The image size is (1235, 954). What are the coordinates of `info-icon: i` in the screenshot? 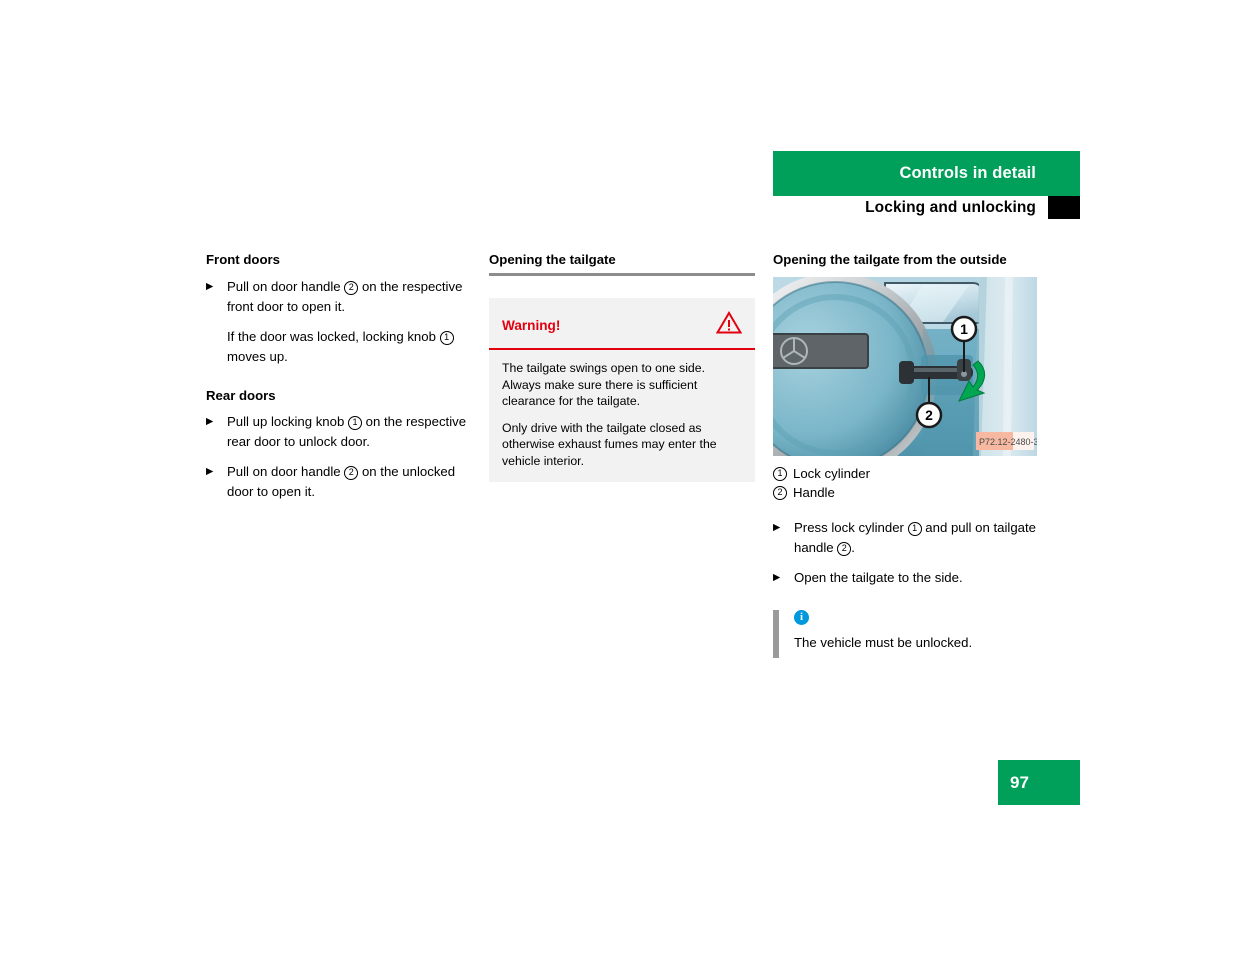 It's located at (801, 617).